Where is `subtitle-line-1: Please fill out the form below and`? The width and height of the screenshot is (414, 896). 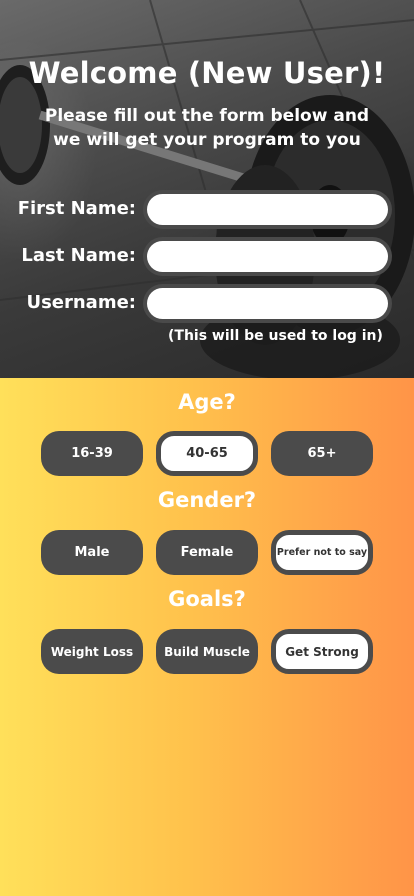
subtitle-line-1: Please fill out the form below and is located at coordinates (207, 116).